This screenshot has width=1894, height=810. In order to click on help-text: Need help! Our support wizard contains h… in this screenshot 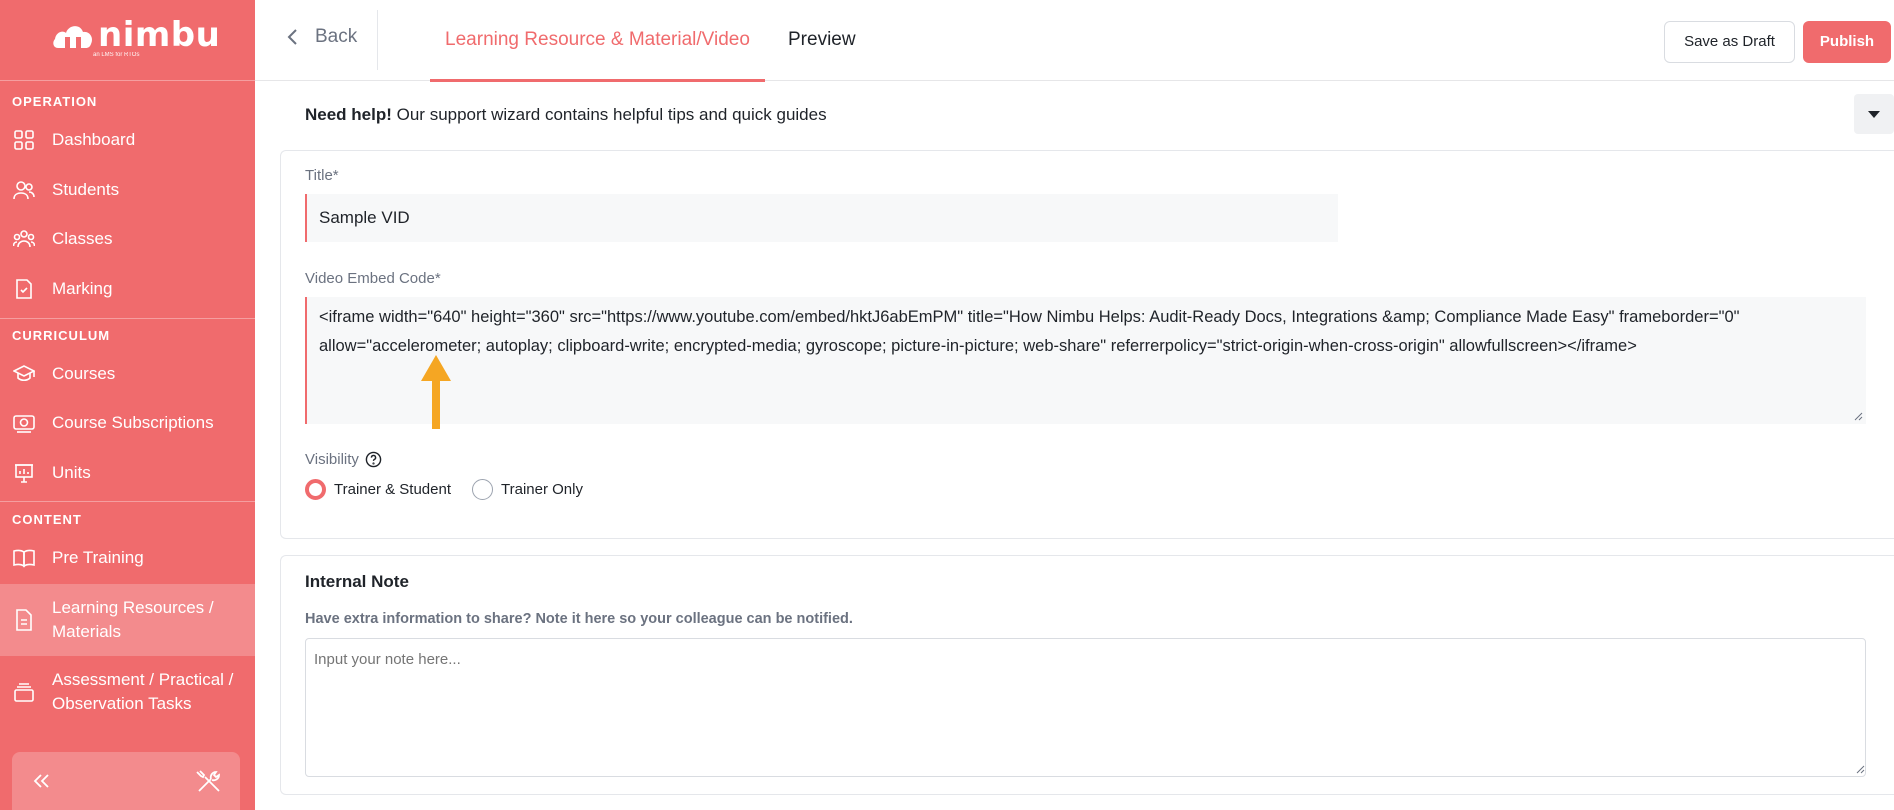, I will do `click(566, 115)`.